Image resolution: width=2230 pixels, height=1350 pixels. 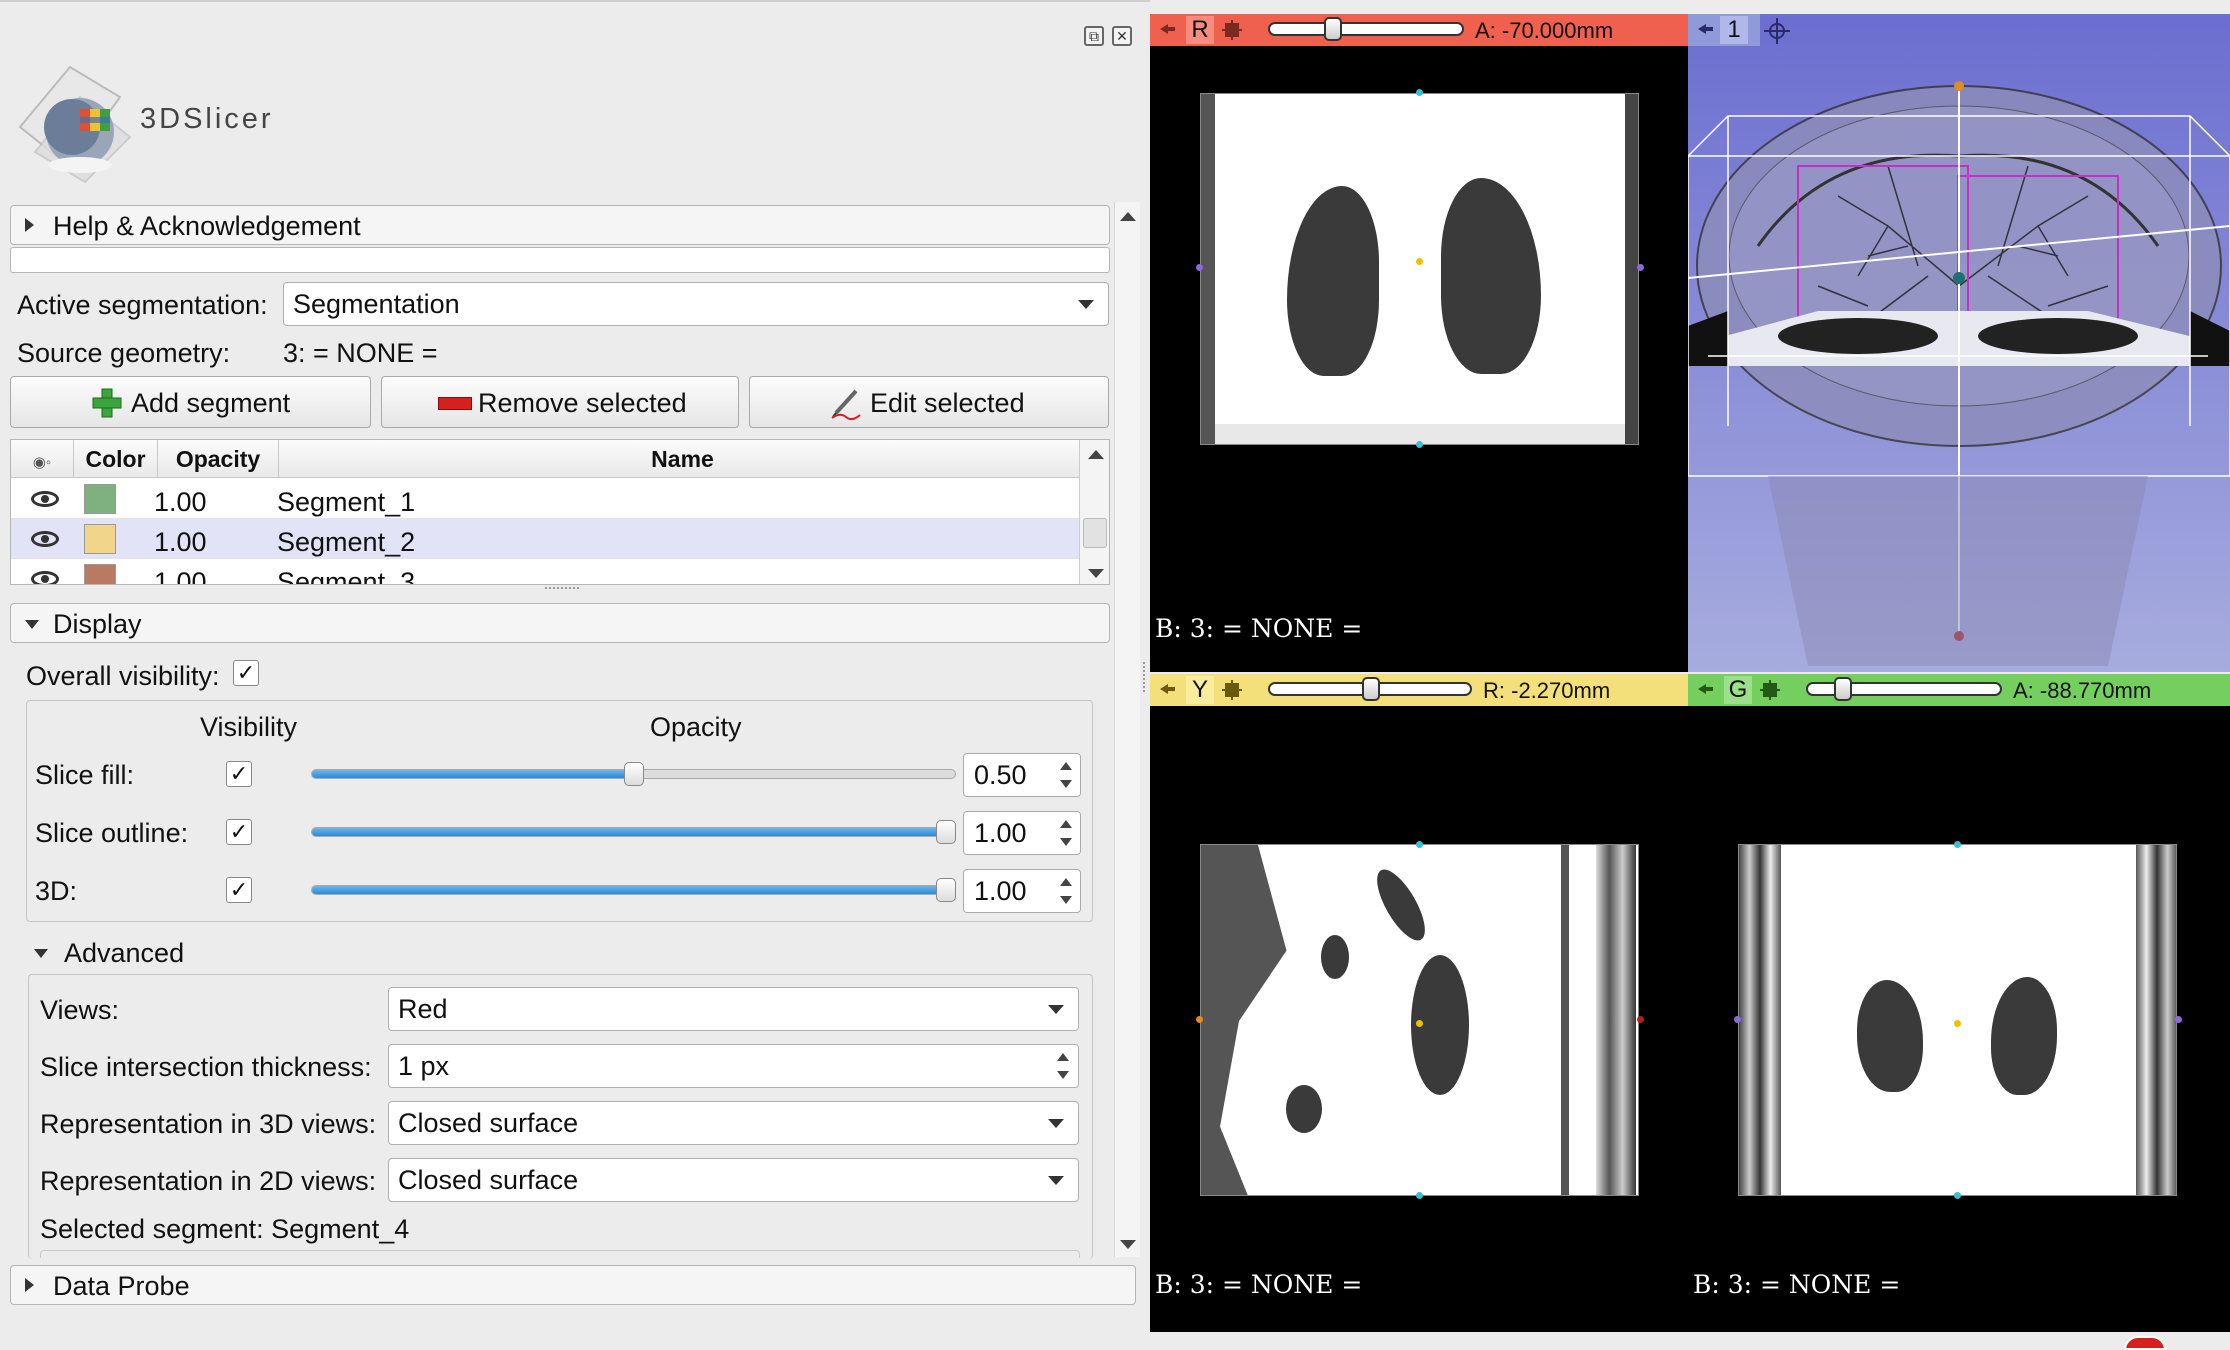 I want to click on slice-fill-slider, so click(x=633, y=774).